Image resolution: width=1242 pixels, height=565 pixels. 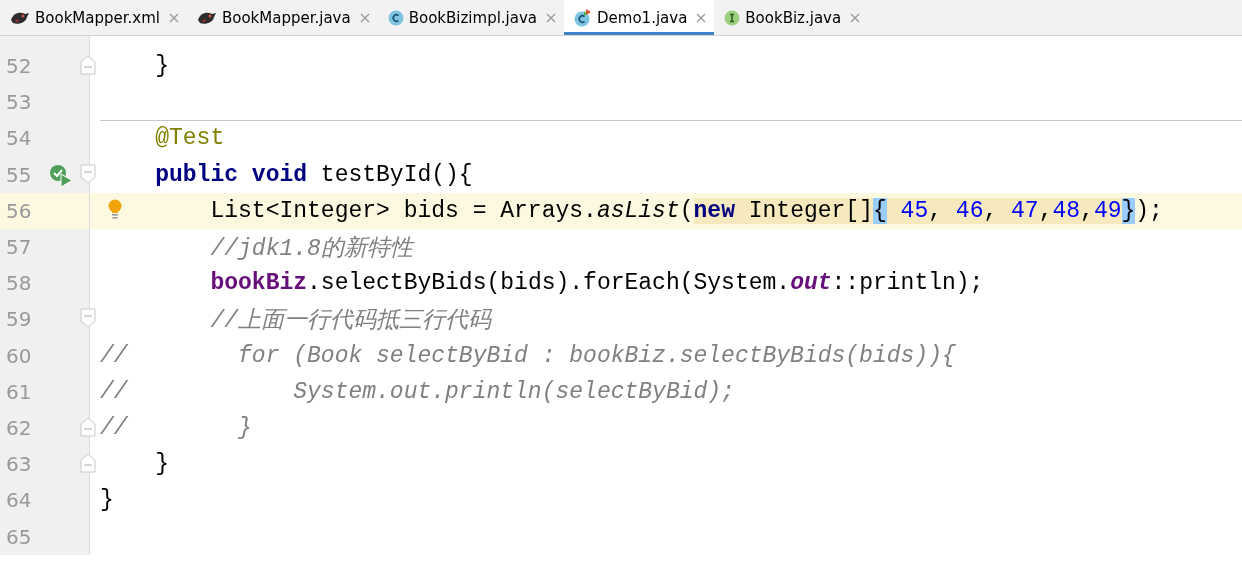 What do you see at coordinates (732, 17) in the screenshot?
I see `interface-icon` at bounding box center [732, 17].